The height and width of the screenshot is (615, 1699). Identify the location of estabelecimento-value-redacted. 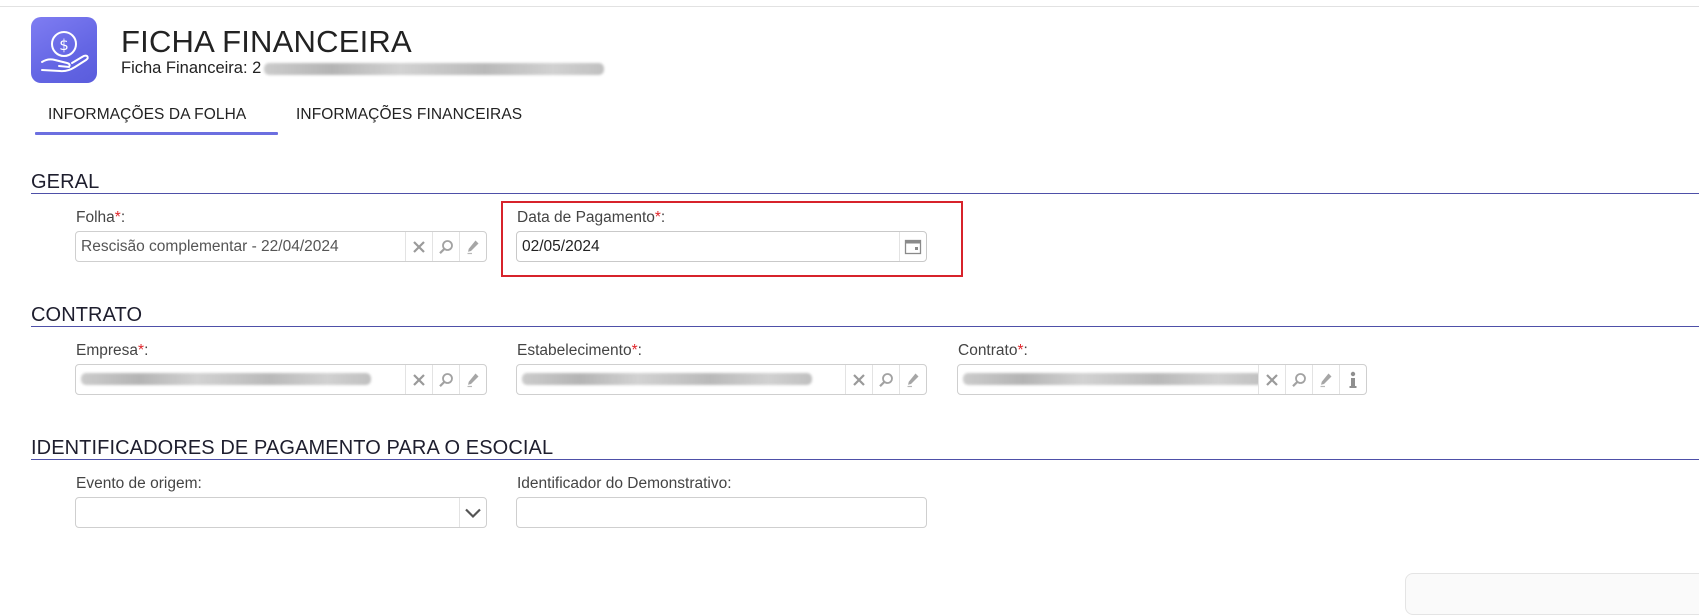
(681, 380).